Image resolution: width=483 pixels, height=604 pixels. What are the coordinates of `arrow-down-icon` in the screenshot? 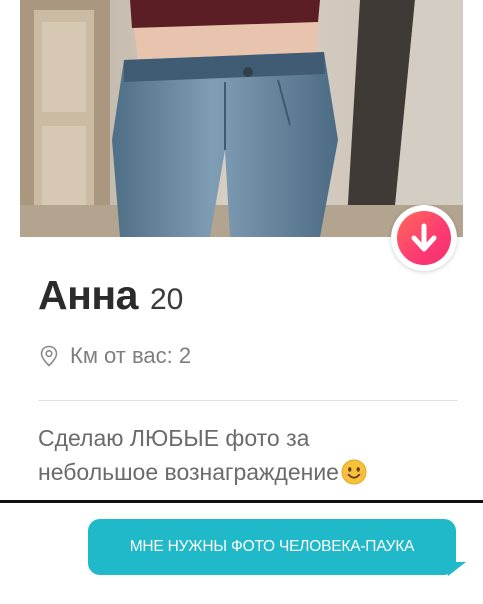 It's located at (424, 238).